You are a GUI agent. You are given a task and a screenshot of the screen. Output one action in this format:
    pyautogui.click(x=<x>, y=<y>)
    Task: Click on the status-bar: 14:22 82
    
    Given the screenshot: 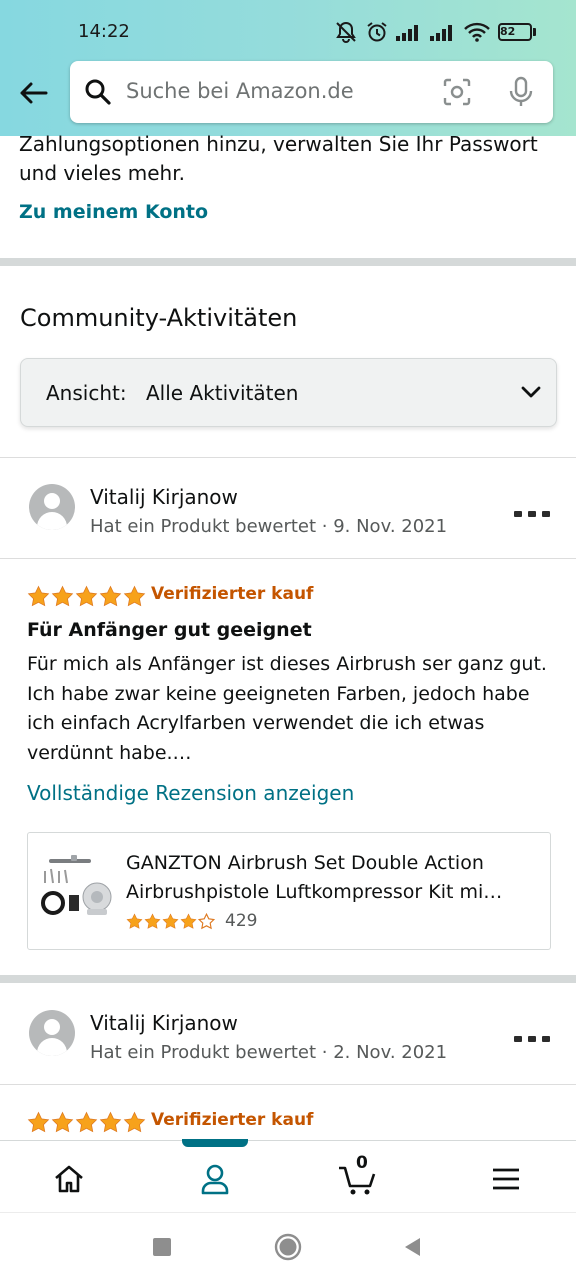 What is the action you would take?
    pyautogui.click(x=288, y=31)
    